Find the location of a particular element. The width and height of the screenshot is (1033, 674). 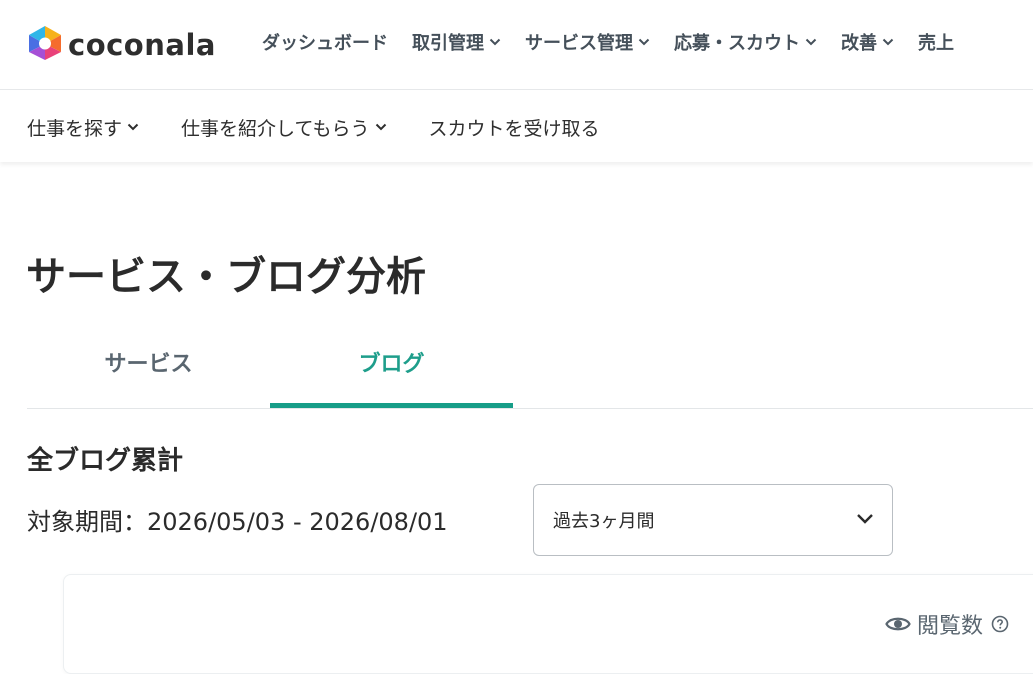

sub-header: 仕事を探す 仕事を紹介してもらう スカウトを受け取る is located at coordinates (516, 126).